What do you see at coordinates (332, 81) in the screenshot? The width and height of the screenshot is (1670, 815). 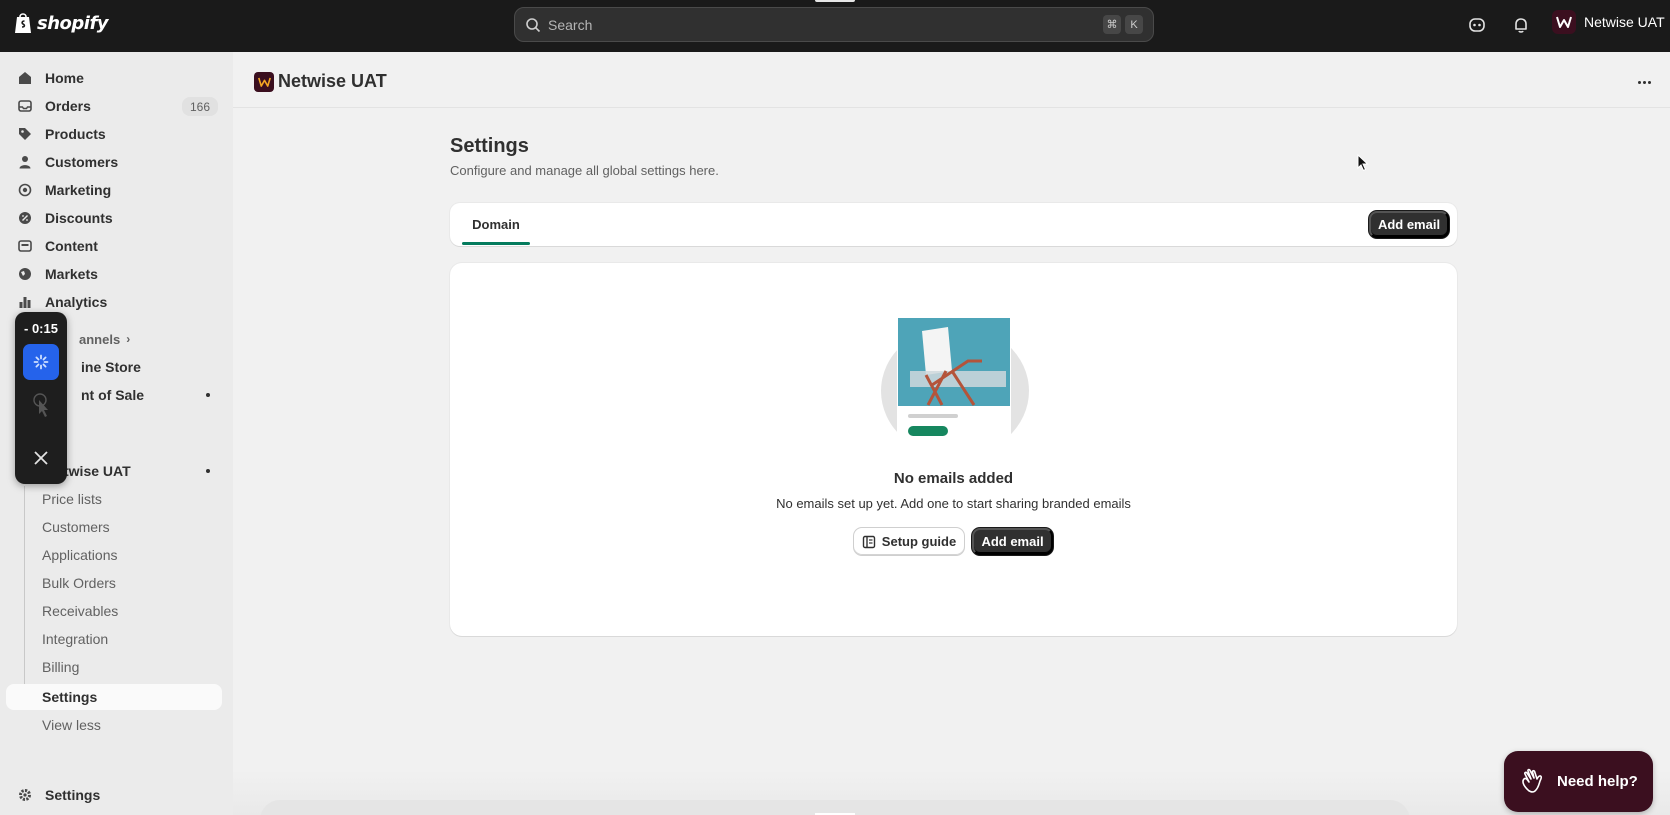 I see `app-title: Netwise UAT` at bounding box center [332, 81].